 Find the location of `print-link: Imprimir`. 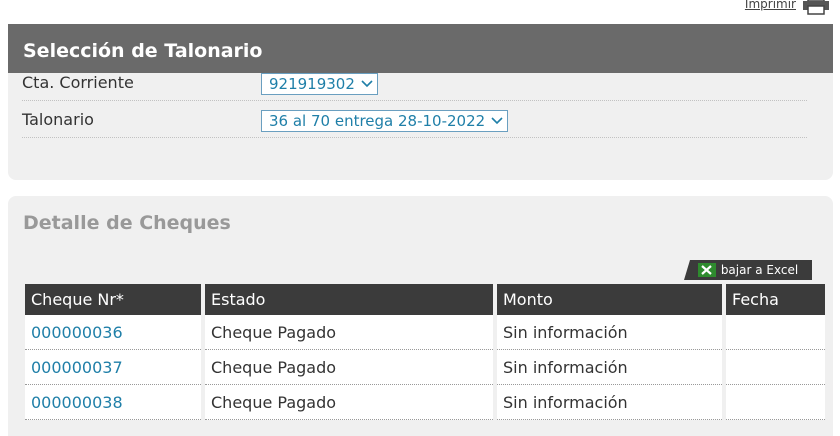

print-link: Imprimir is located at coordinates (787, 7).